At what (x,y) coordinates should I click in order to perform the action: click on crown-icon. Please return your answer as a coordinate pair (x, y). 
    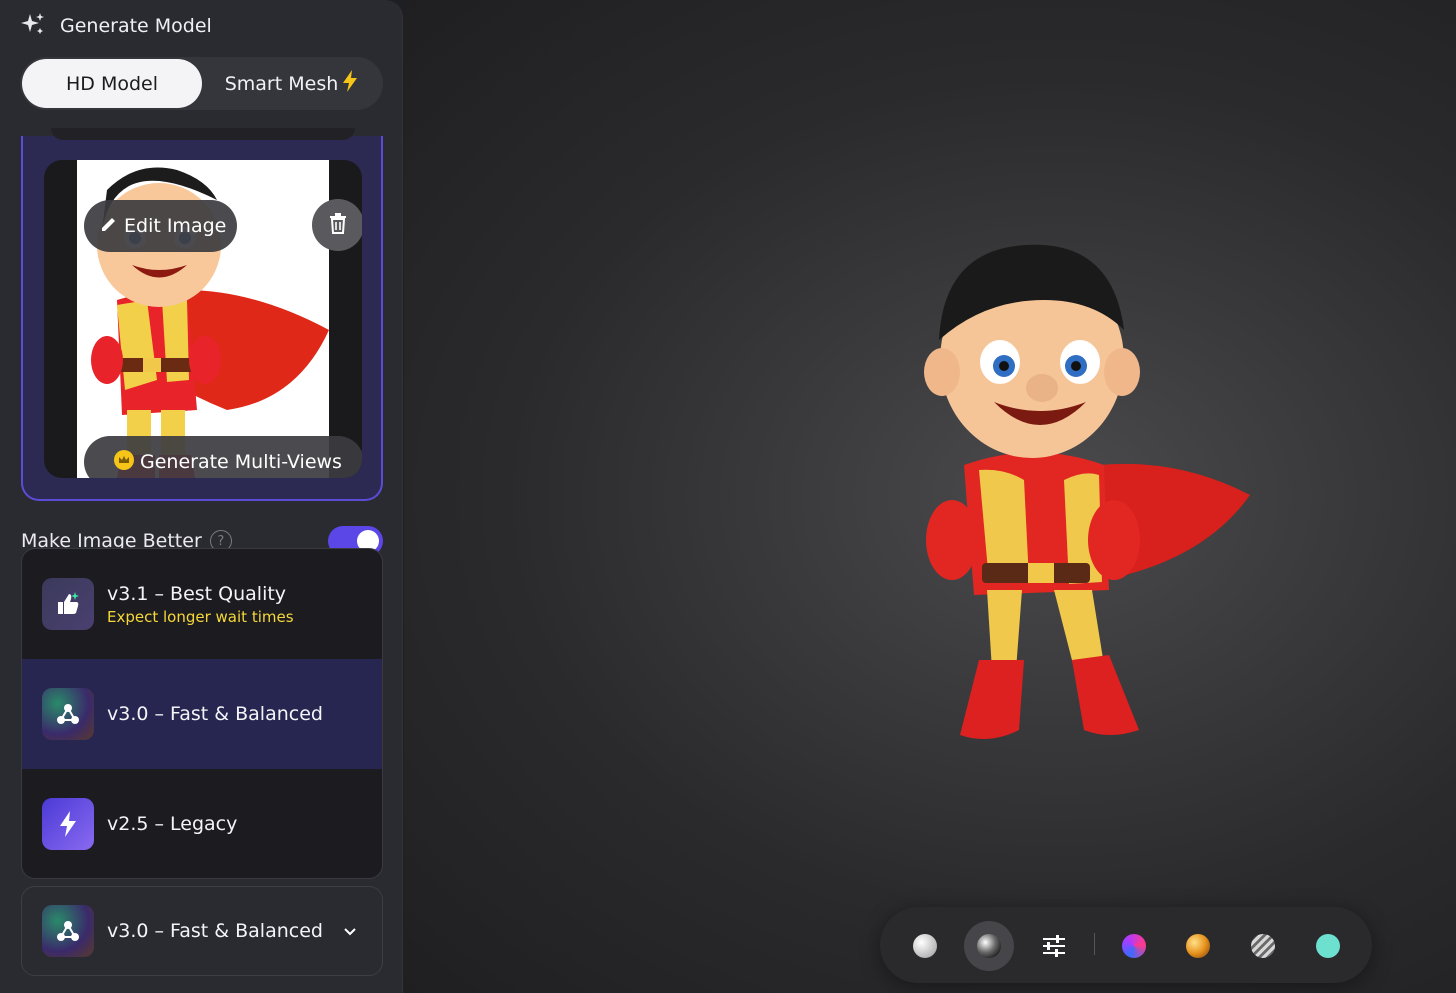
    Looking at the image, I should click on (124, 462).